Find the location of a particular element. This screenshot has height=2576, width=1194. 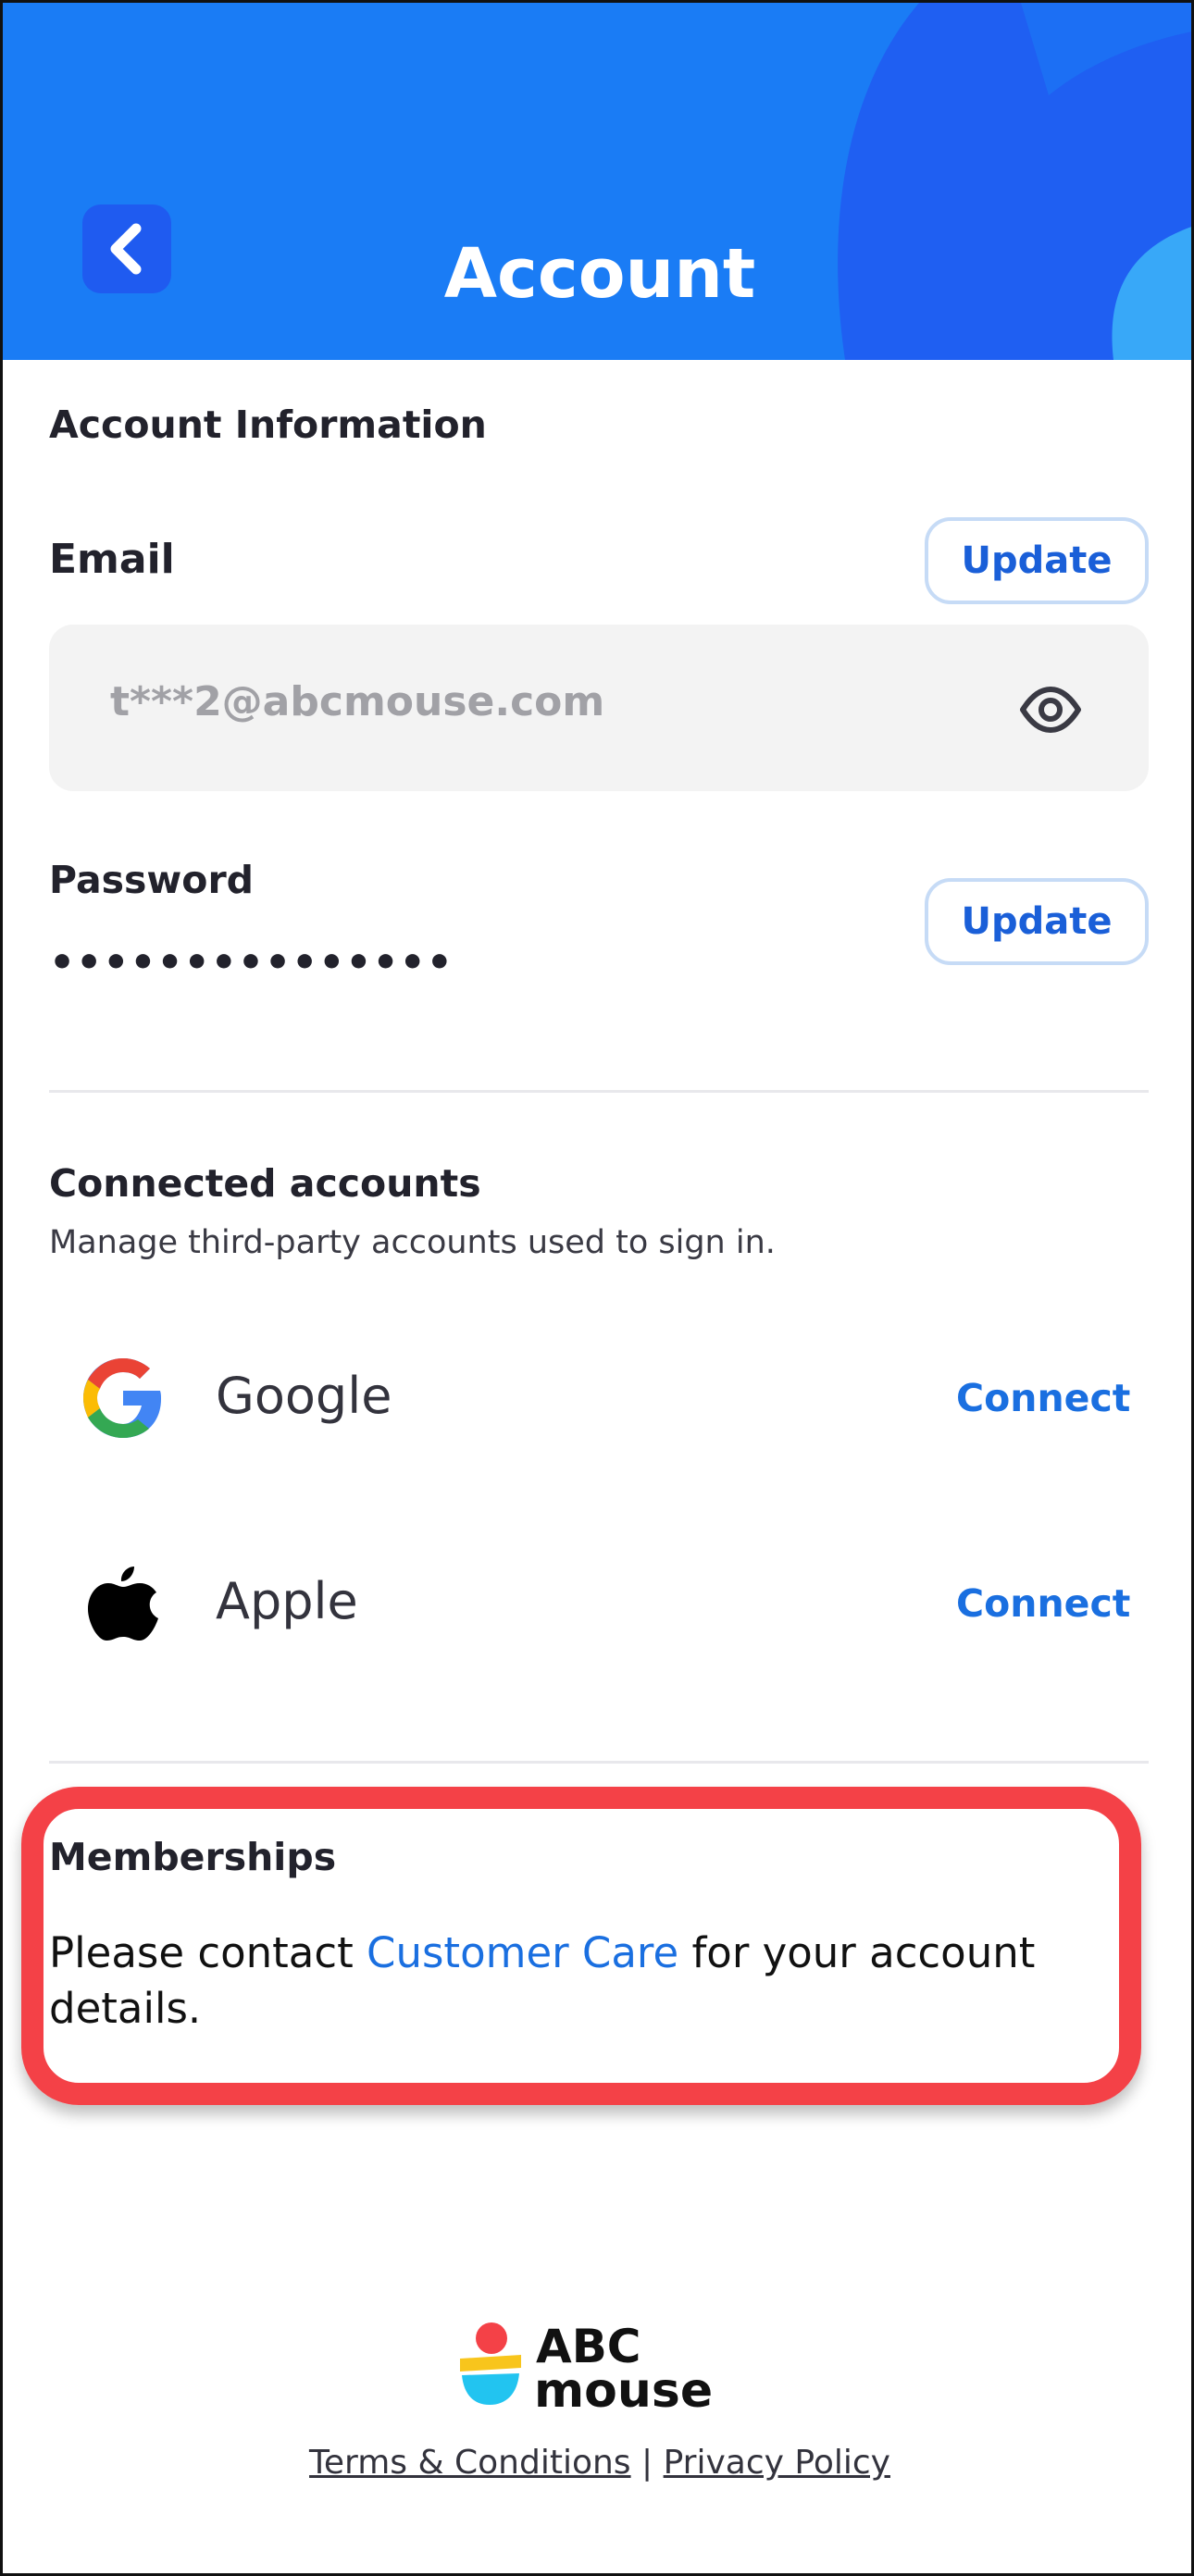

privacy-link: Privacy Policy is located at coordinates (777, 2463).